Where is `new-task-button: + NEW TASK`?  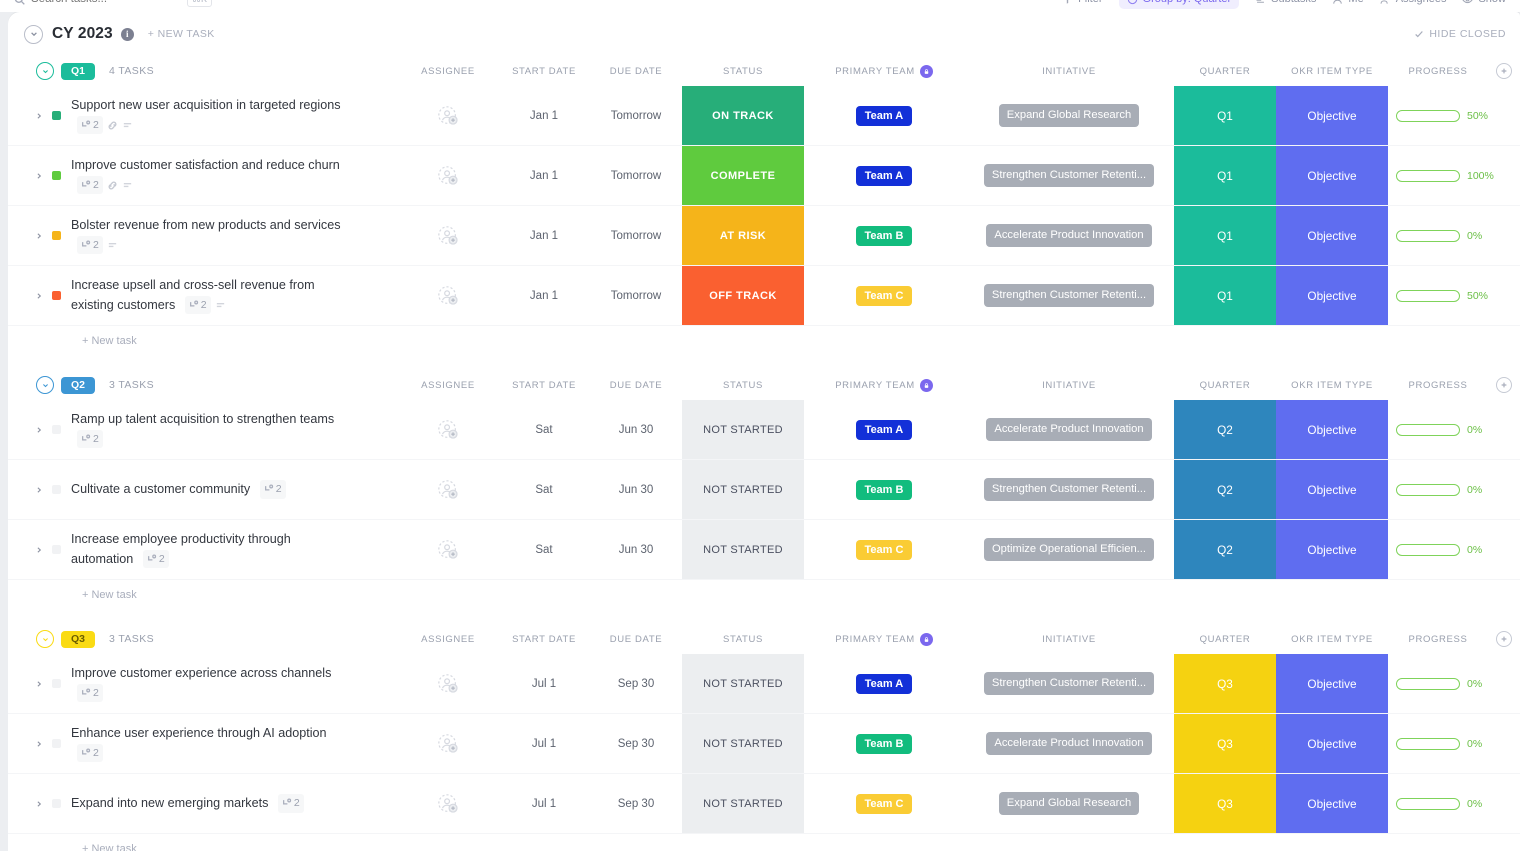 new-task-button: + NEW TASK is located at coordinates (181, 34).